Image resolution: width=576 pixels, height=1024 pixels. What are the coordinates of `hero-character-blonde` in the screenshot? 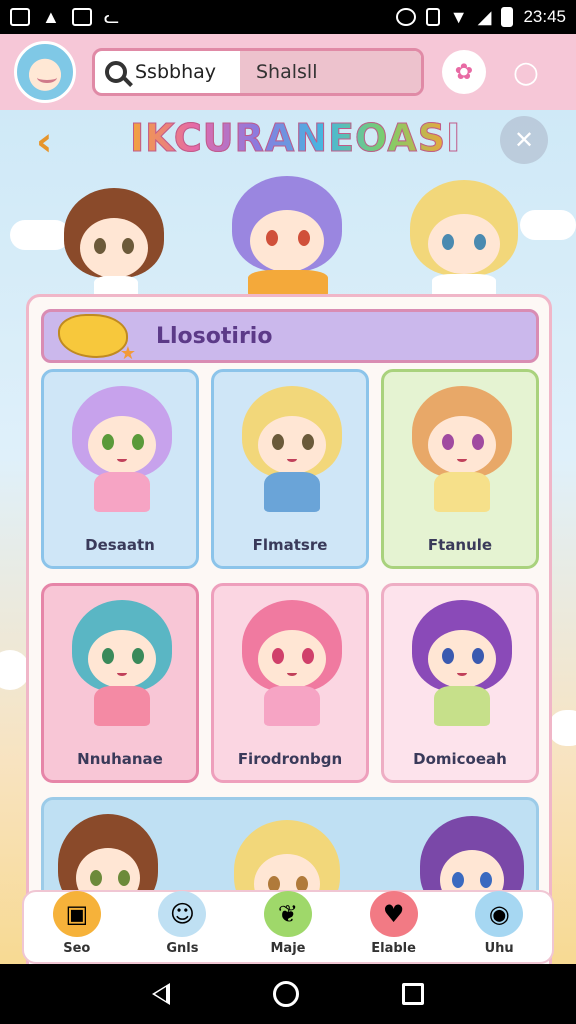 It's located at (464, 238).